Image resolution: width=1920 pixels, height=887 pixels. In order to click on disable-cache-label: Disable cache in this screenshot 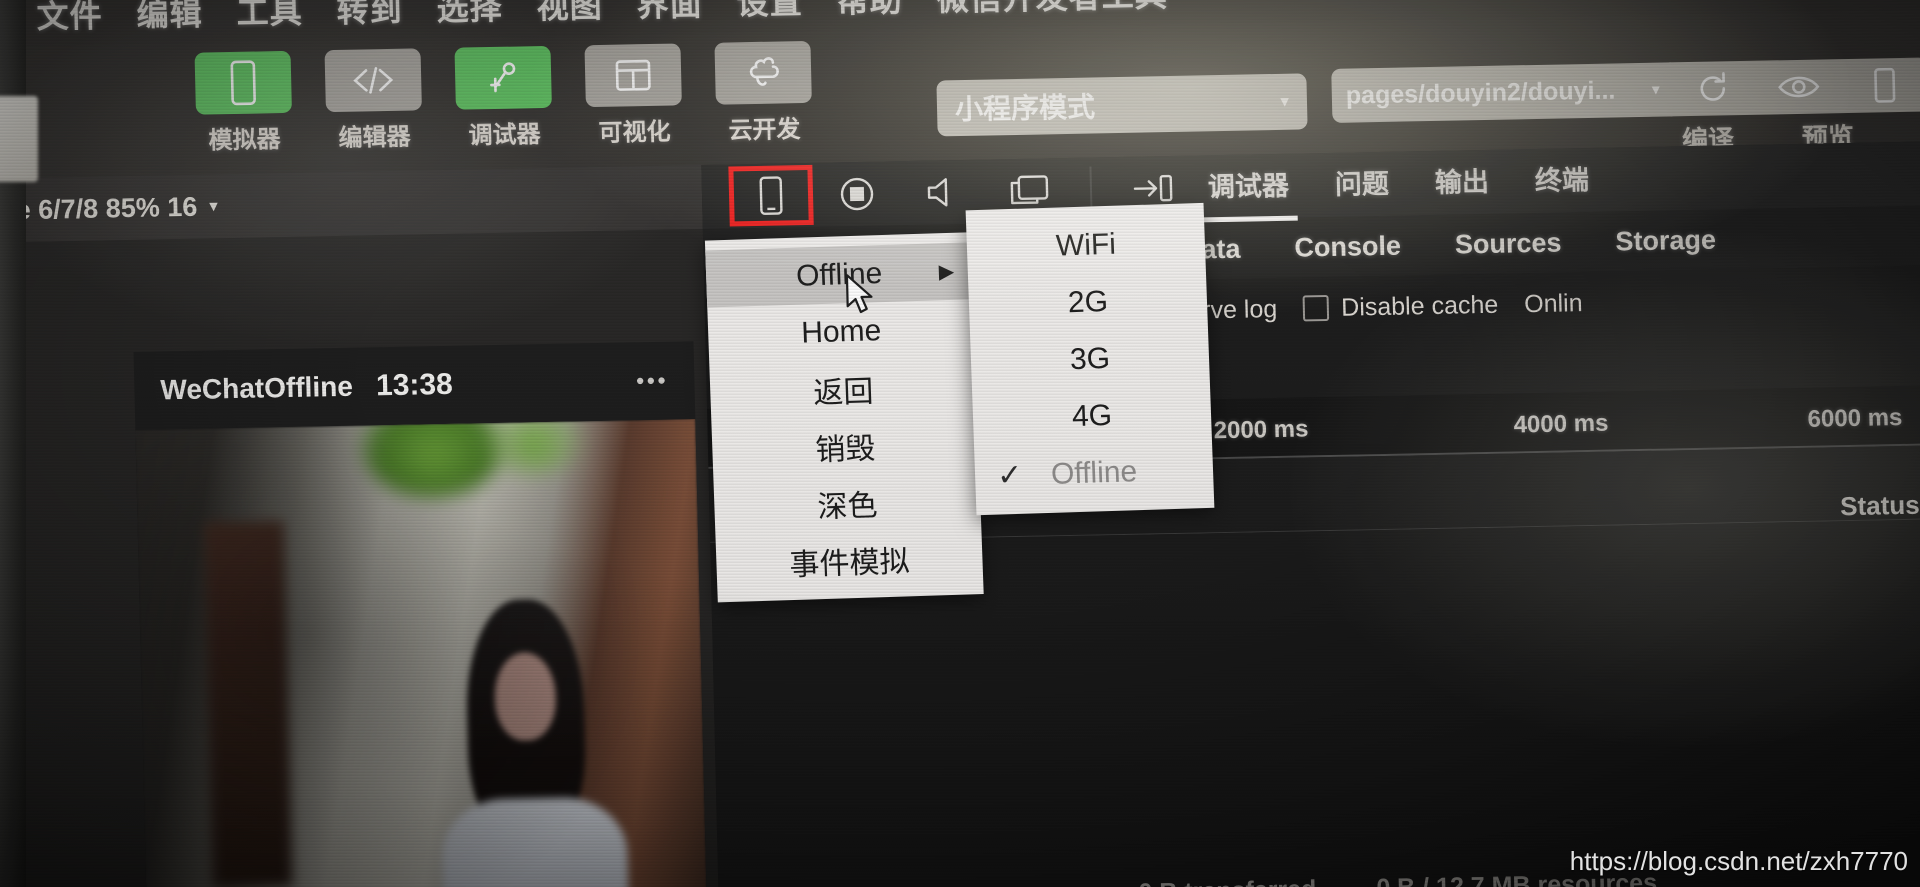, I will do `click(1419, 306)`.